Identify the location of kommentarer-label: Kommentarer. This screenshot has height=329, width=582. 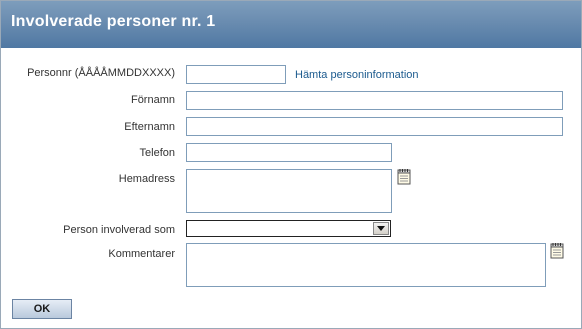
(141, 254).